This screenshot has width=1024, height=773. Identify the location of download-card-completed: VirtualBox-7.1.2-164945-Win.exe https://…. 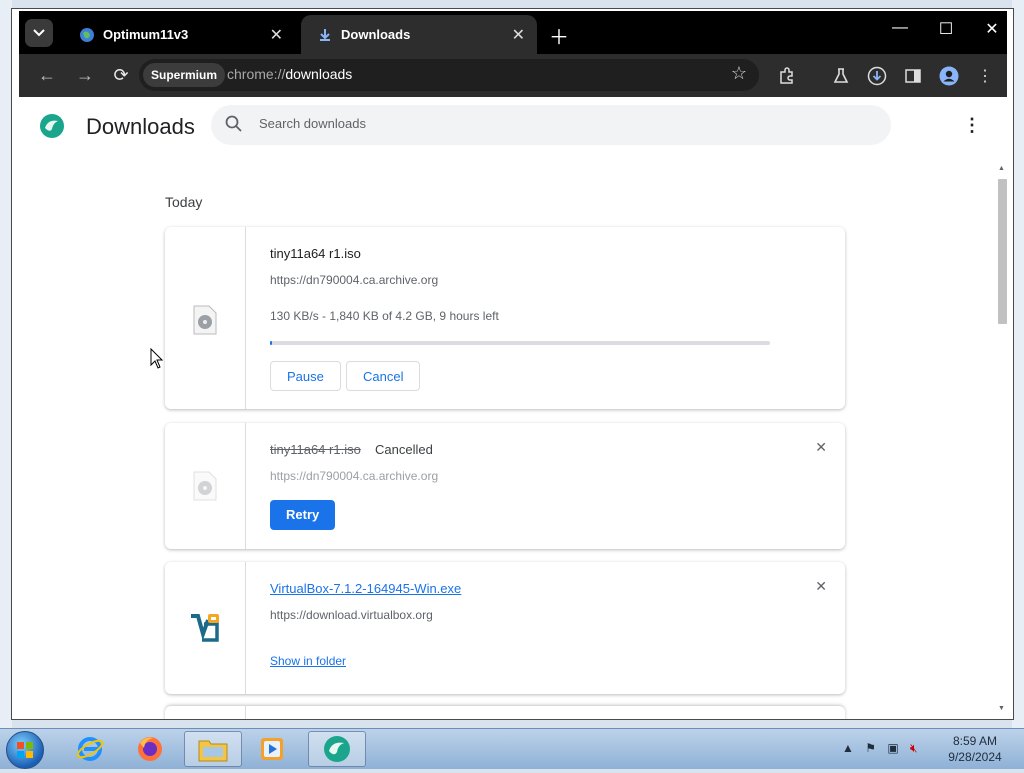
(505, 628).